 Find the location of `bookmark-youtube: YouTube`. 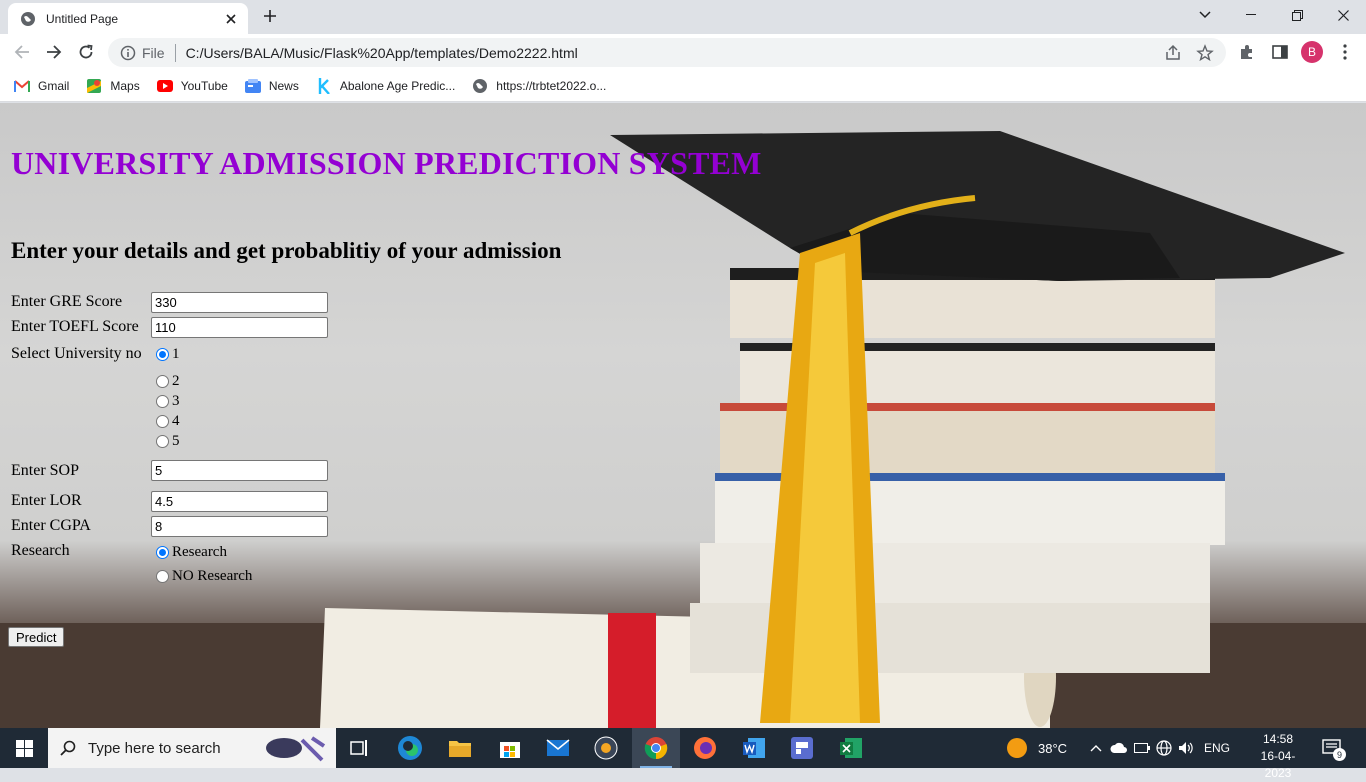

bookmark-youtube: YouTube is located at coordinates (192, 86).